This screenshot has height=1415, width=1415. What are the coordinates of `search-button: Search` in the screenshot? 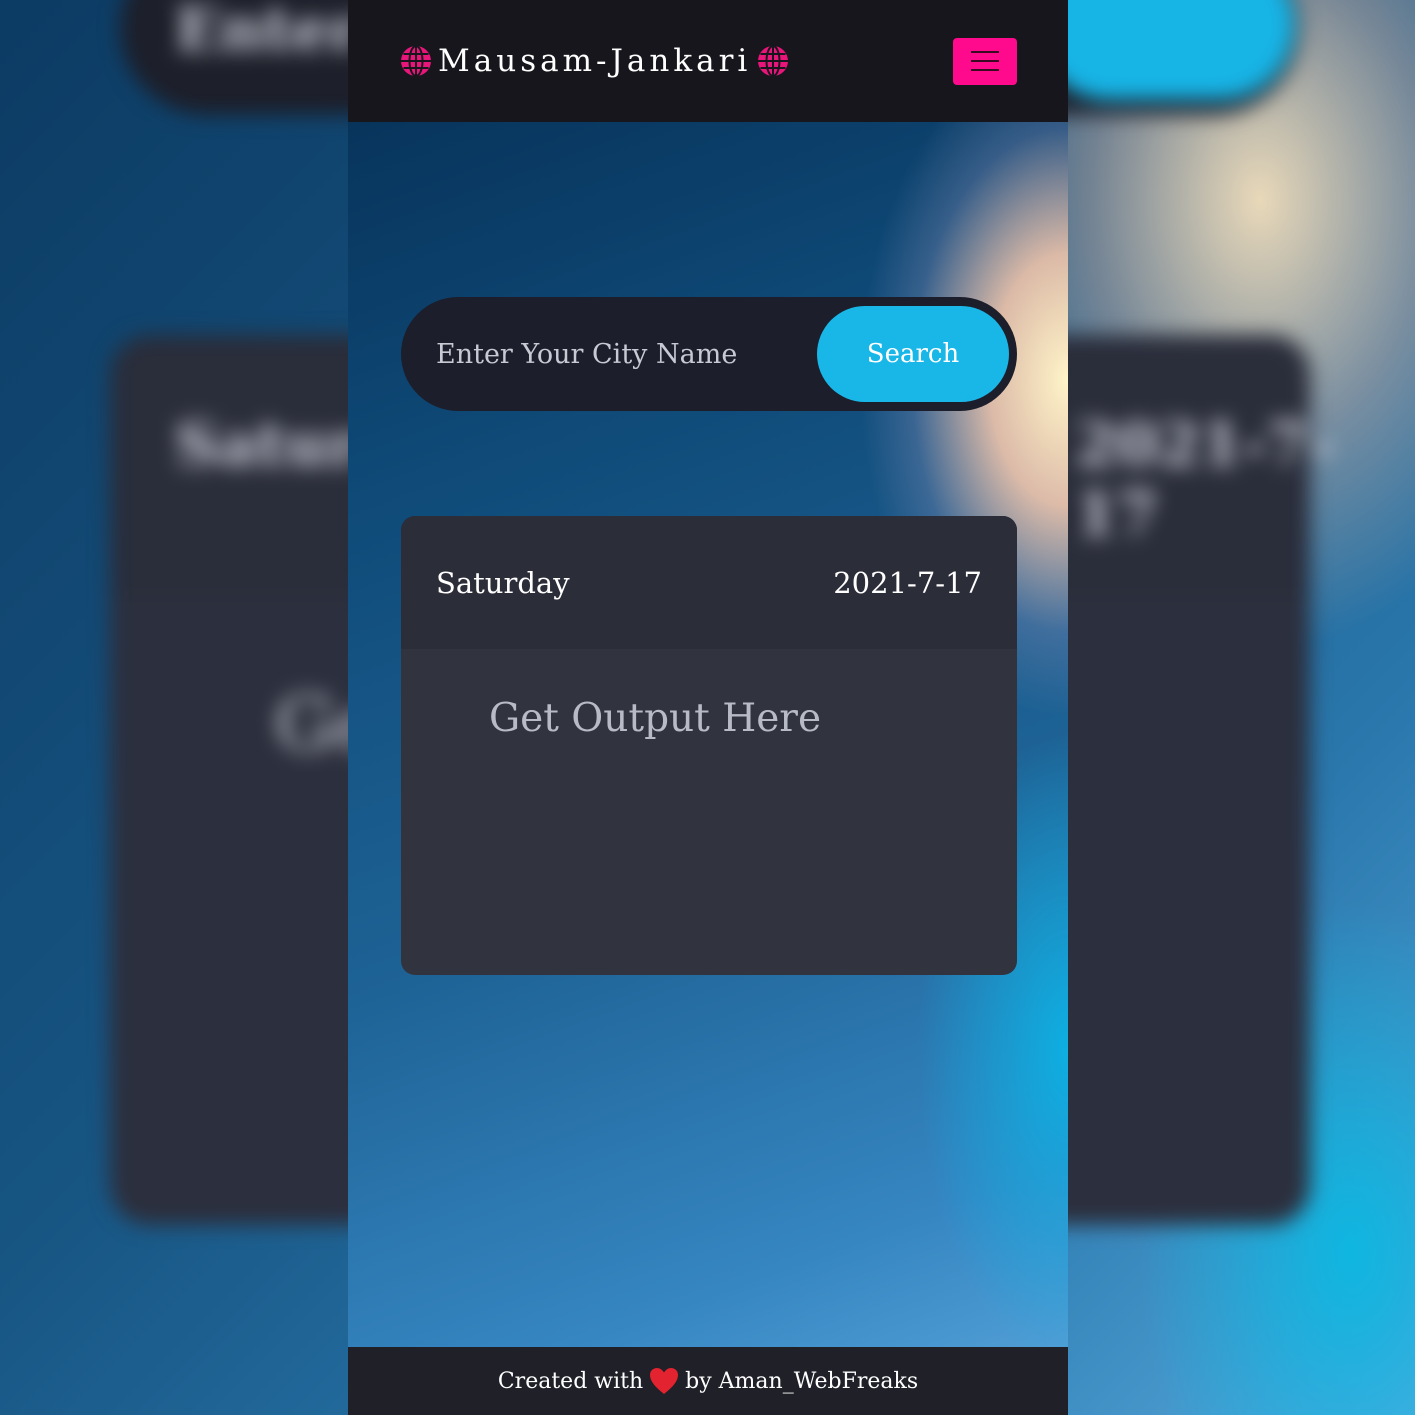 It's located at (913, 354).